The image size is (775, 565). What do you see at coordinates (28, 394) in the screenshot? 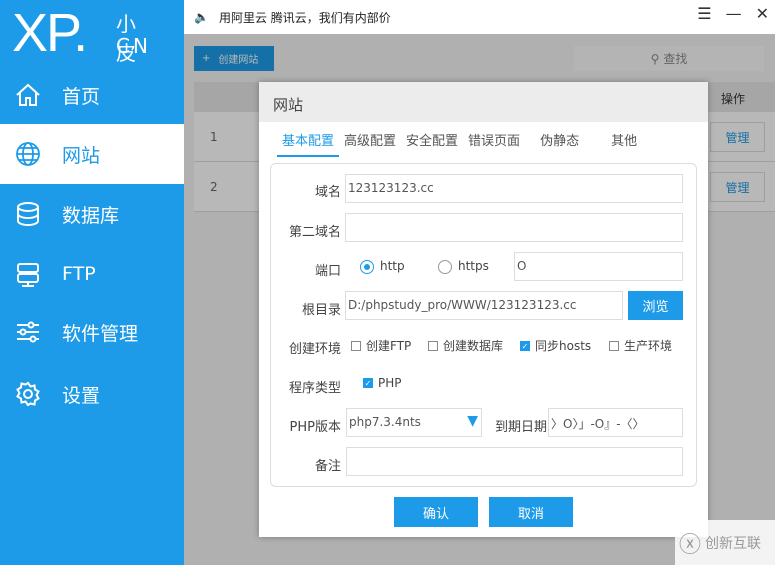
I see `gear-icon` at bounding box center [28, 394].